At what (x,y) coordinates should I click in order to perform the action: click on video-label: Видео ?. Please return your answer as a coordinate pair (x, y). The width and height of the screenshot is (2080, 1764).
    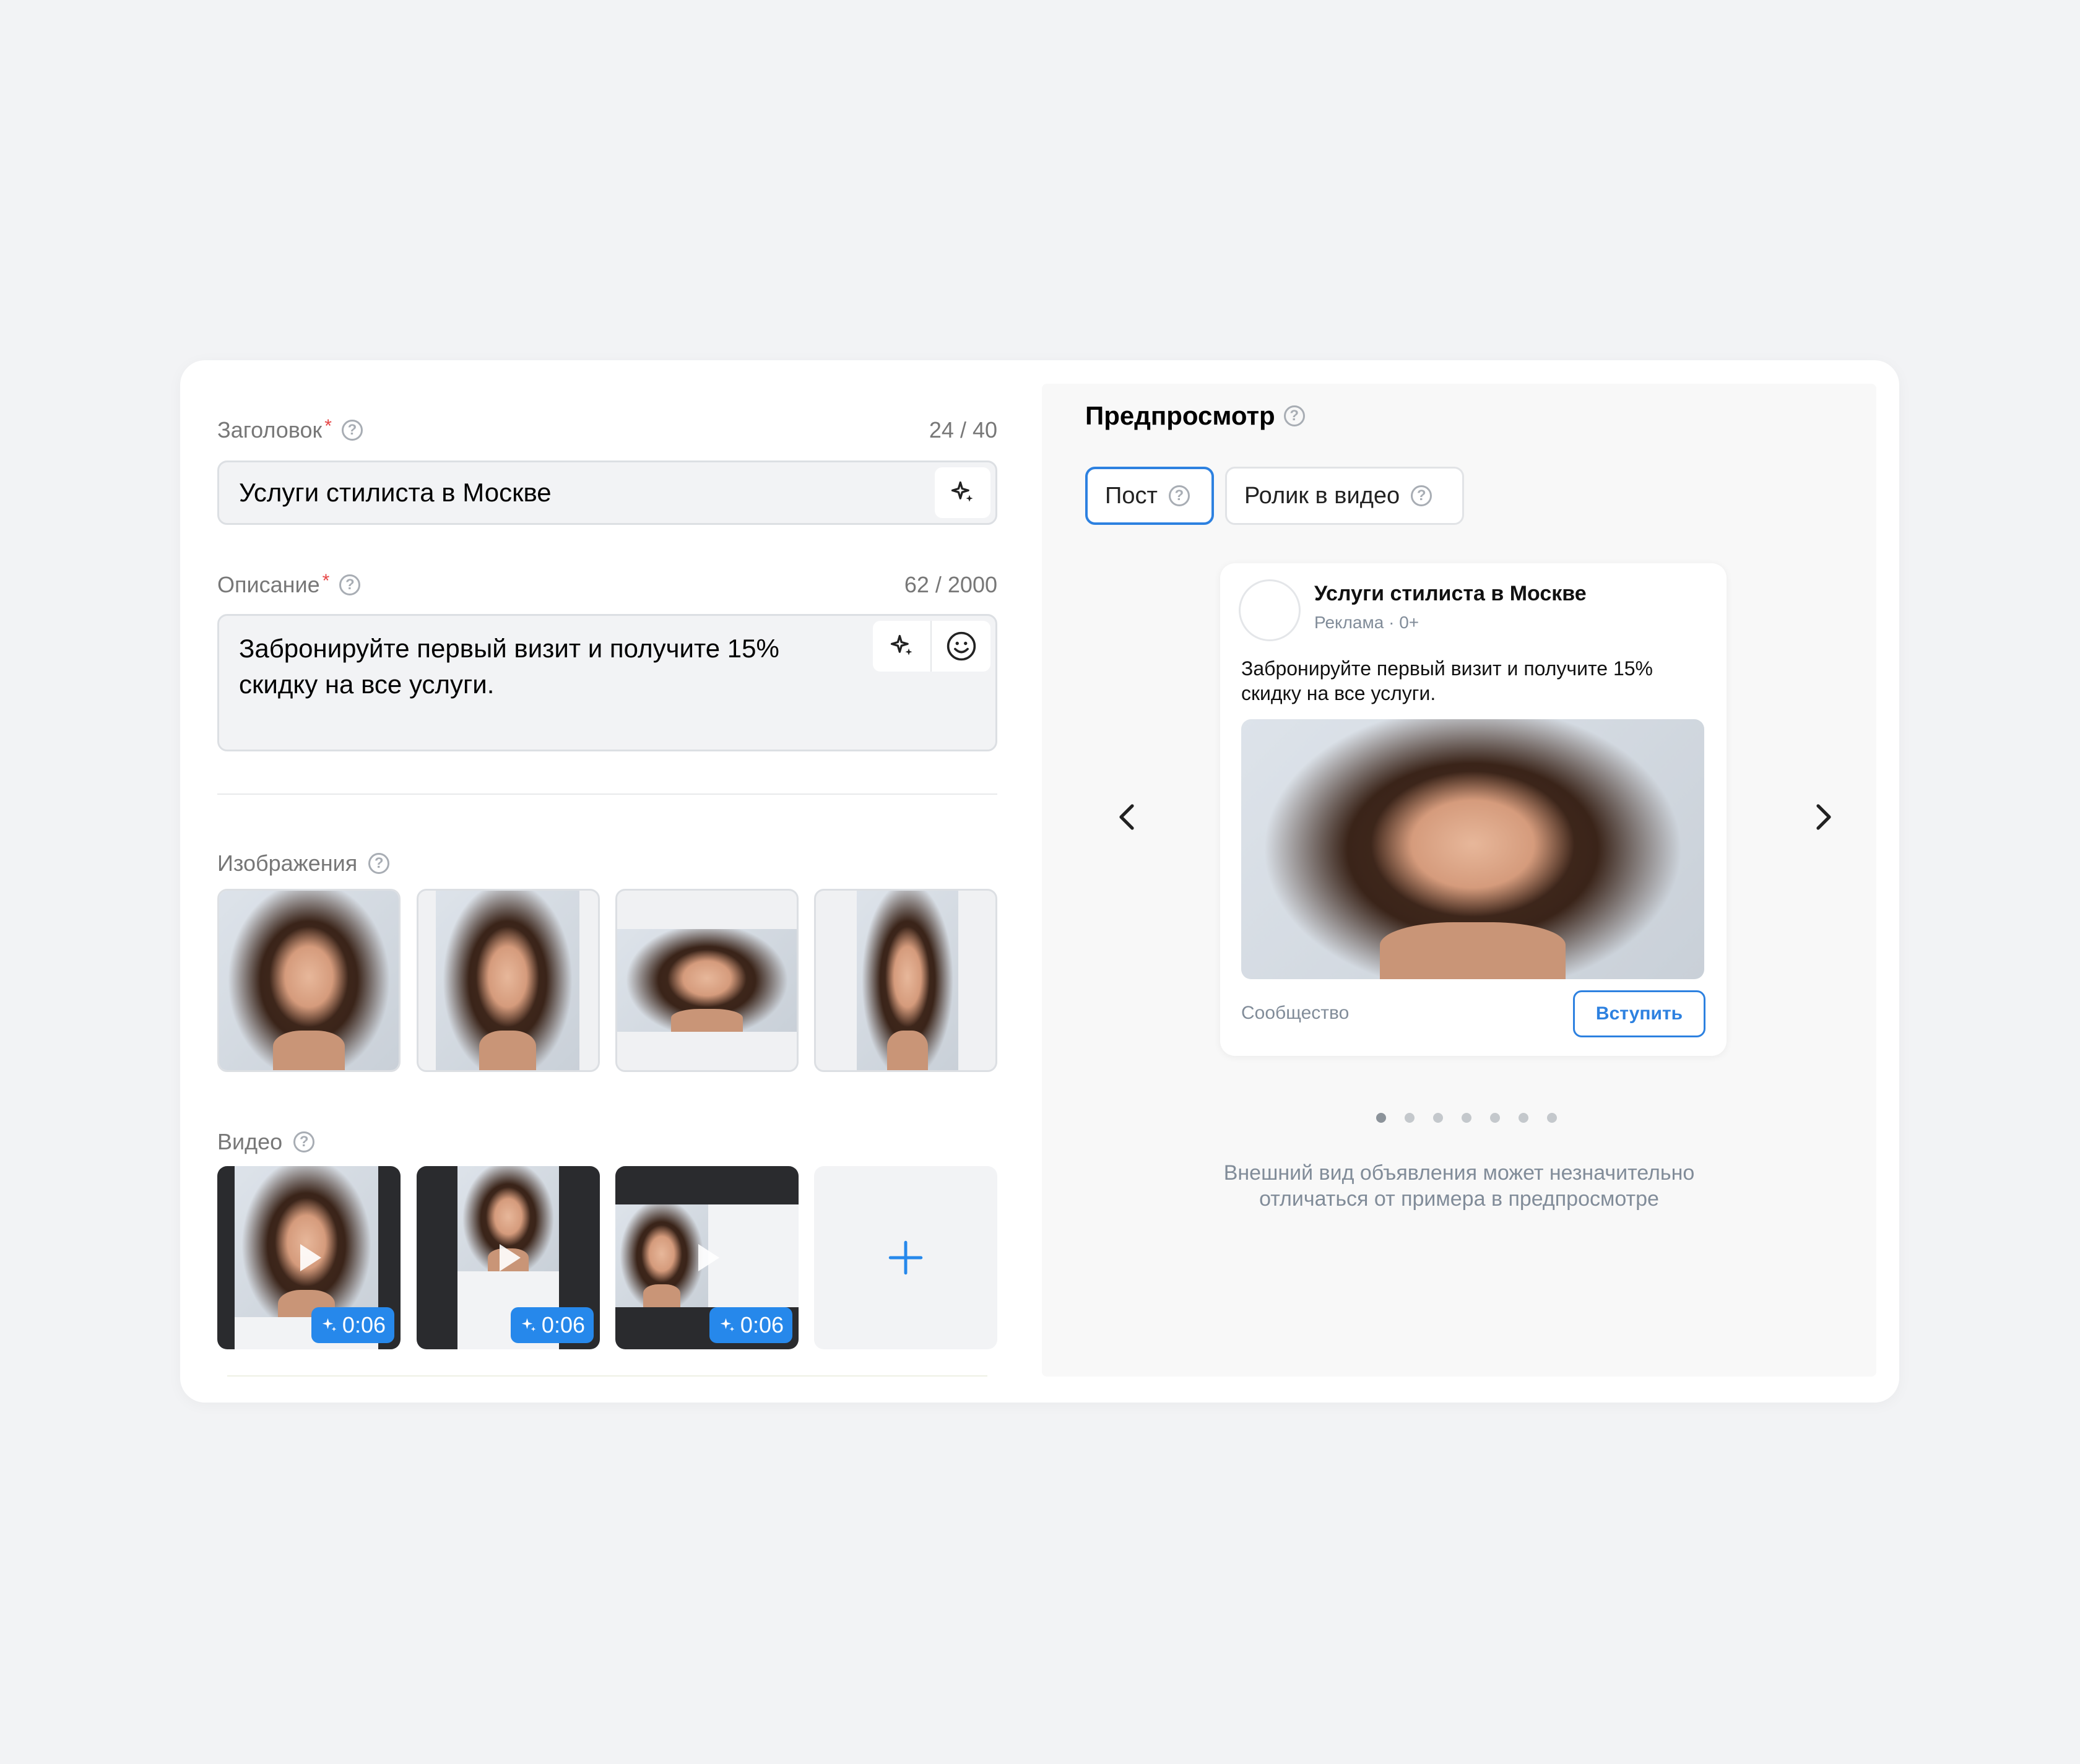
    Looking at the image, I should click on (266, 1142).